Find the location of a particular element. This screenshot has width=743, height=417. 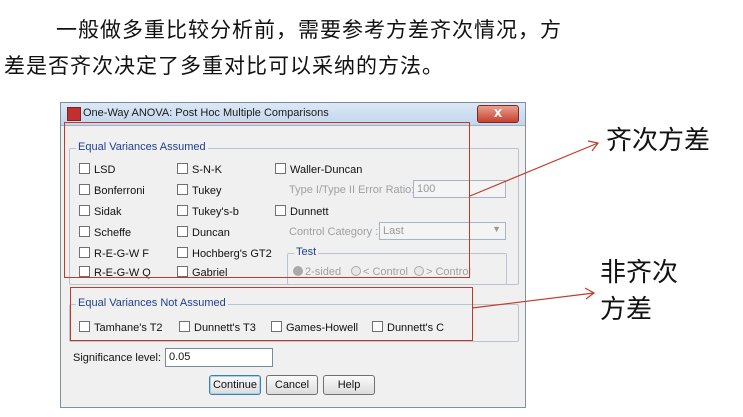

annotation-heterogeneous-line-1: 非齐次 is located at coordinates (639, 273).